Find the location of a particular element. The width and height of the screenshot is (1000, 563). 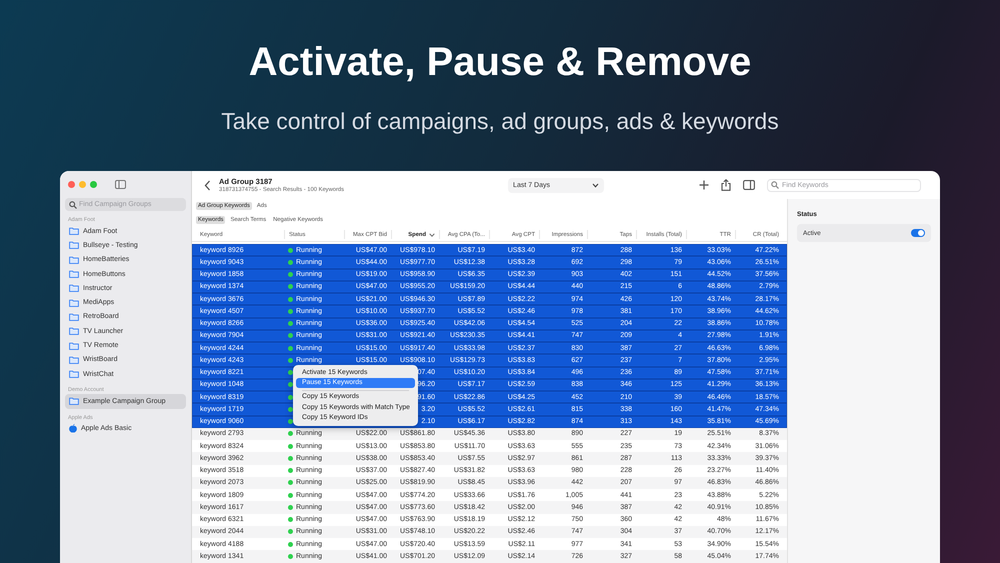

add-icon is located at coordinates (704, 185).